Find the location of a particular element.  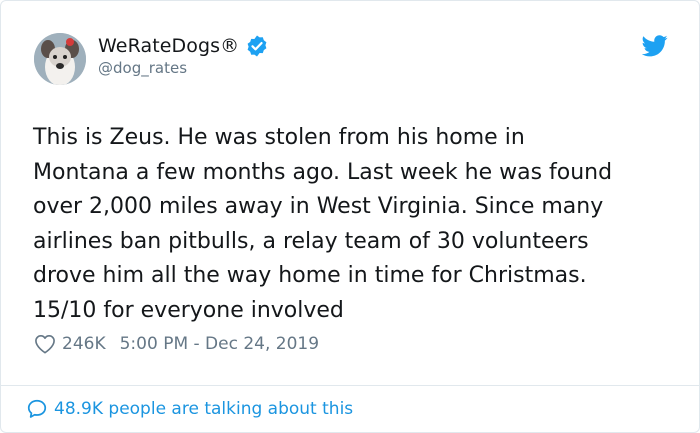

author-name-row: WeRateDogs® is located at coordinates (183, 46).